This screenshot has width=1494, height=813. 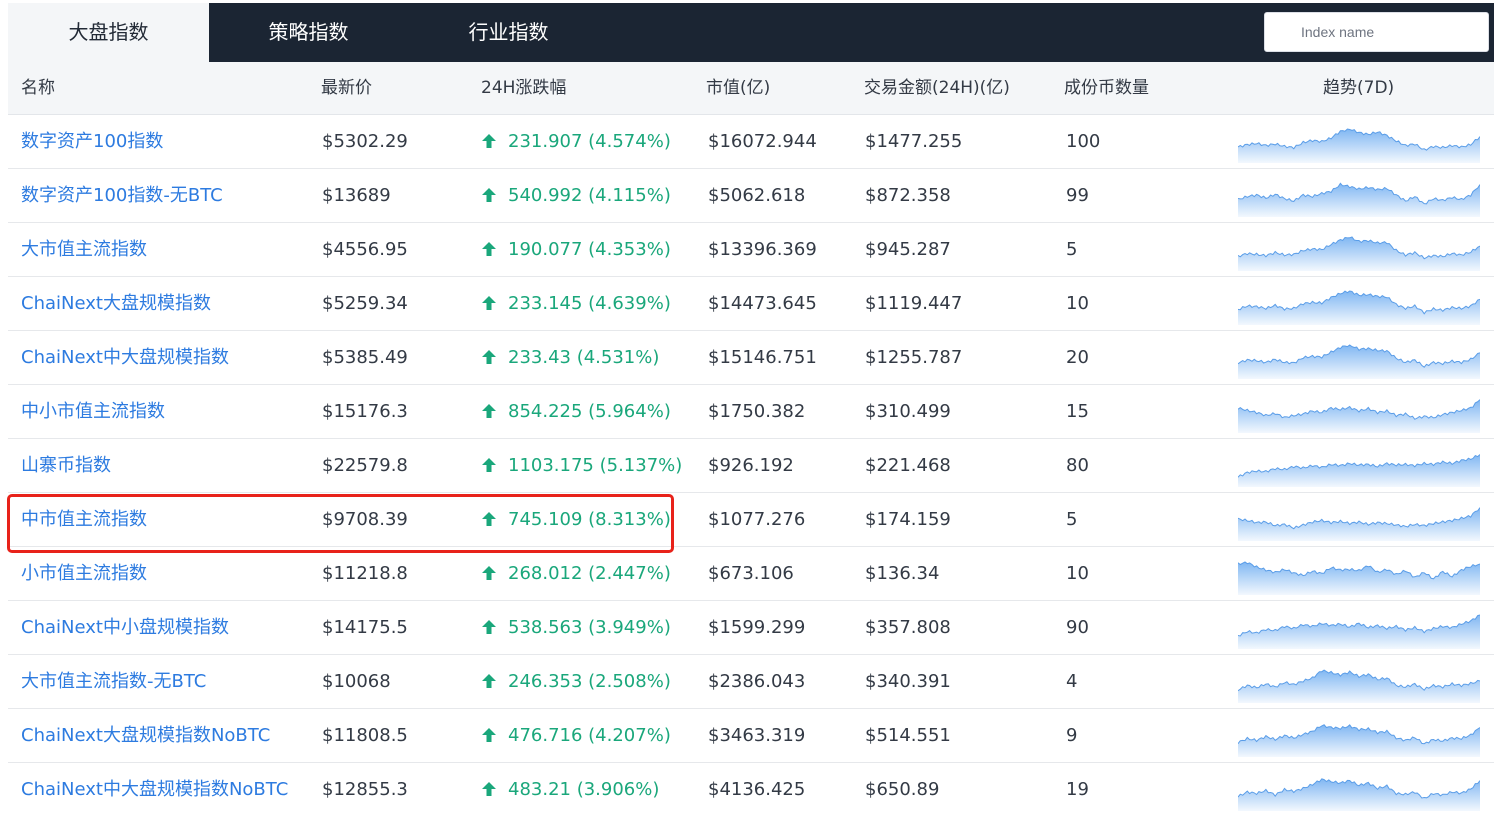 What do you see at coordinates (1077, 627) in the screenshot?
I see `constituent-count: 90` at bounding box center [1077, 627].